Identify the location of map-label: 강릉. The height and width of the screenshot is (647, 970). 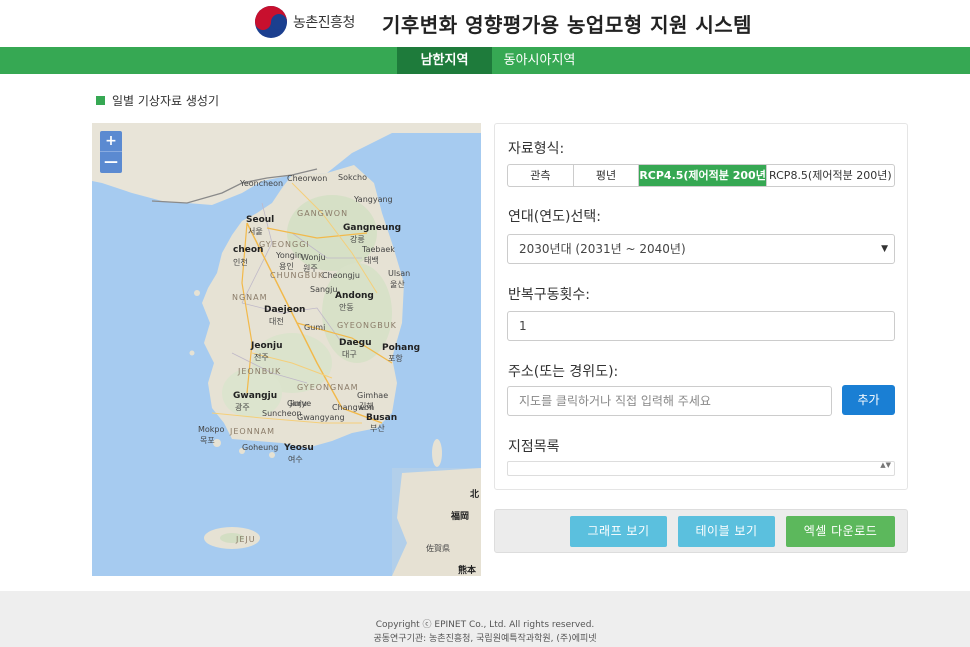
(357, 239).